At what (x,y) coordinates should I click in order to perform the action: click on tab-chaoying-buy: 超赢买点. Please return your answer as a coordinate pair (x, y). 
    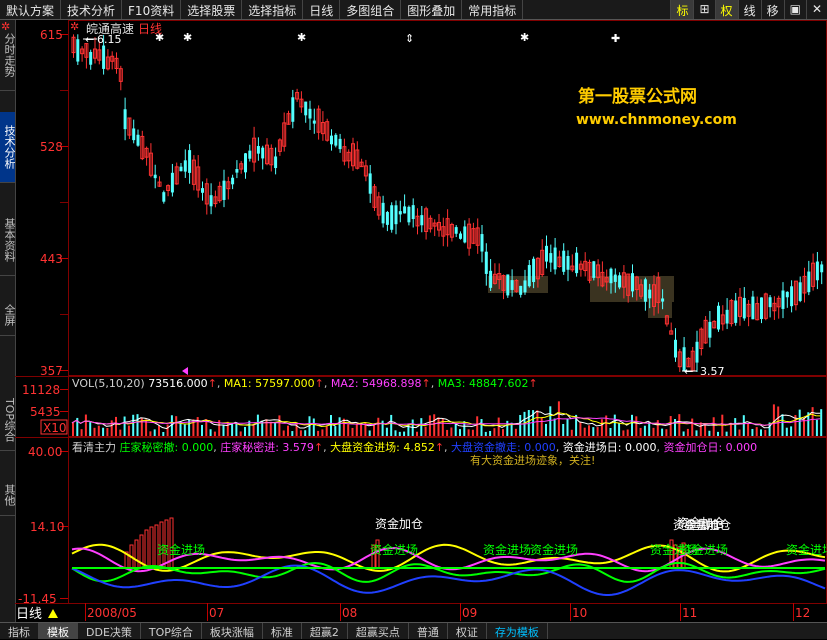
    Looking at the image, I should click on (378, 631).